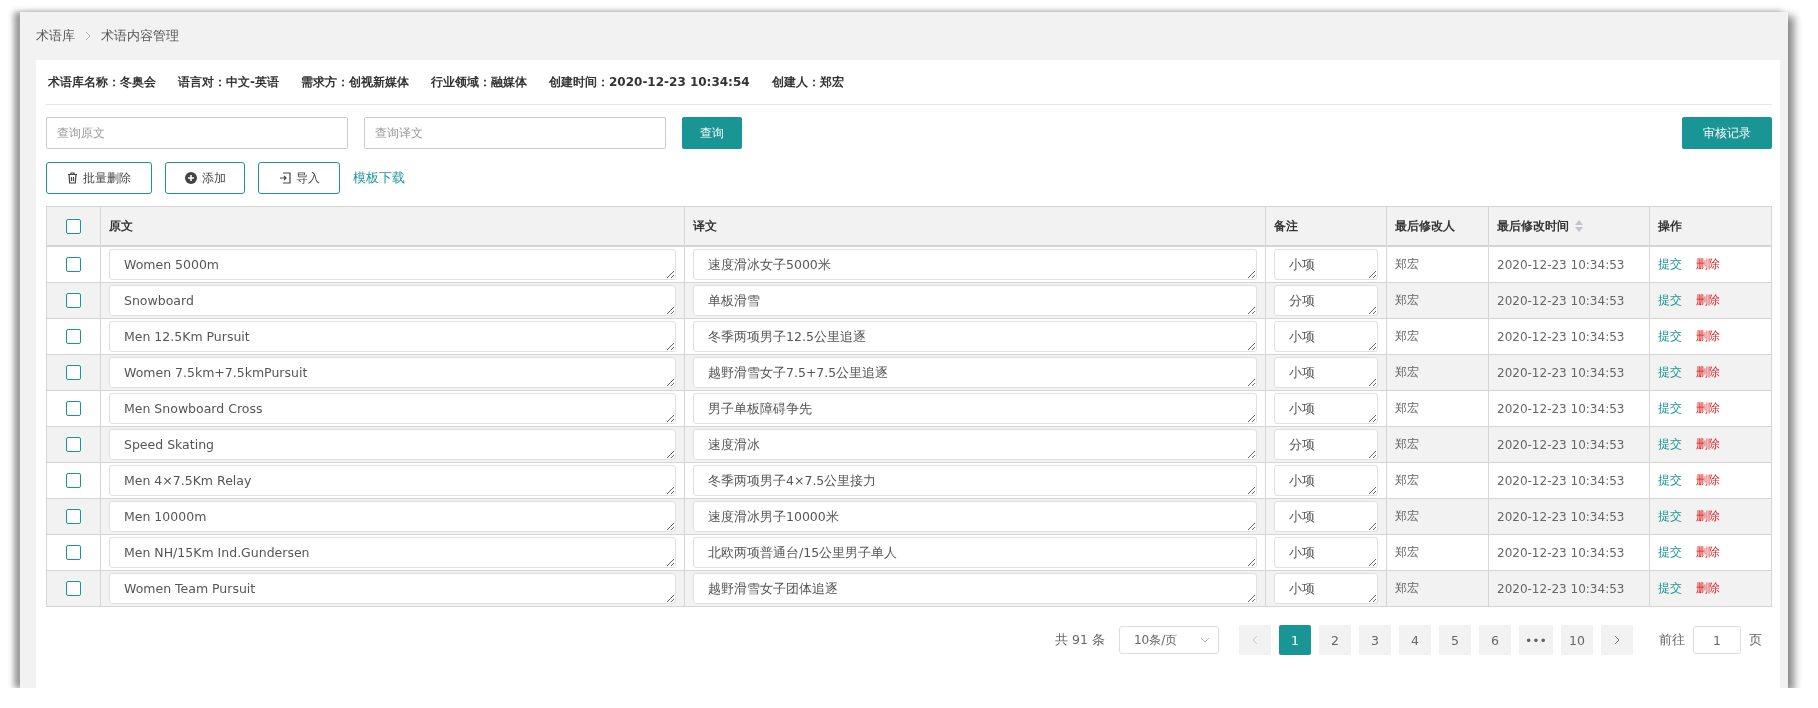  Describe the element at coordinates (975, 480) in the screenshot. I see `target-text-area: 冬季两项男子4×7.5公里接力` at that location.